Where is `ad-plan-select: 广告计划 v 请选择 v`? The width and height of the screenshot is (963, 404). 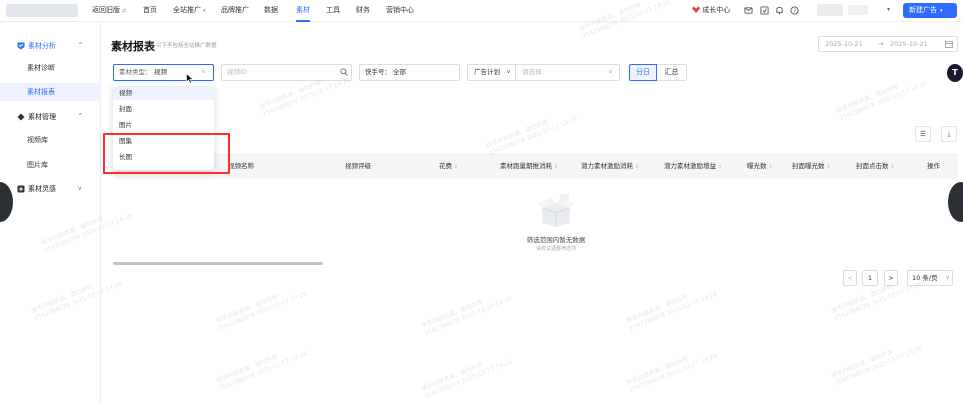
ad-plan-select: 广告计划 v 请选择 v is located at coordinates (543, 72).